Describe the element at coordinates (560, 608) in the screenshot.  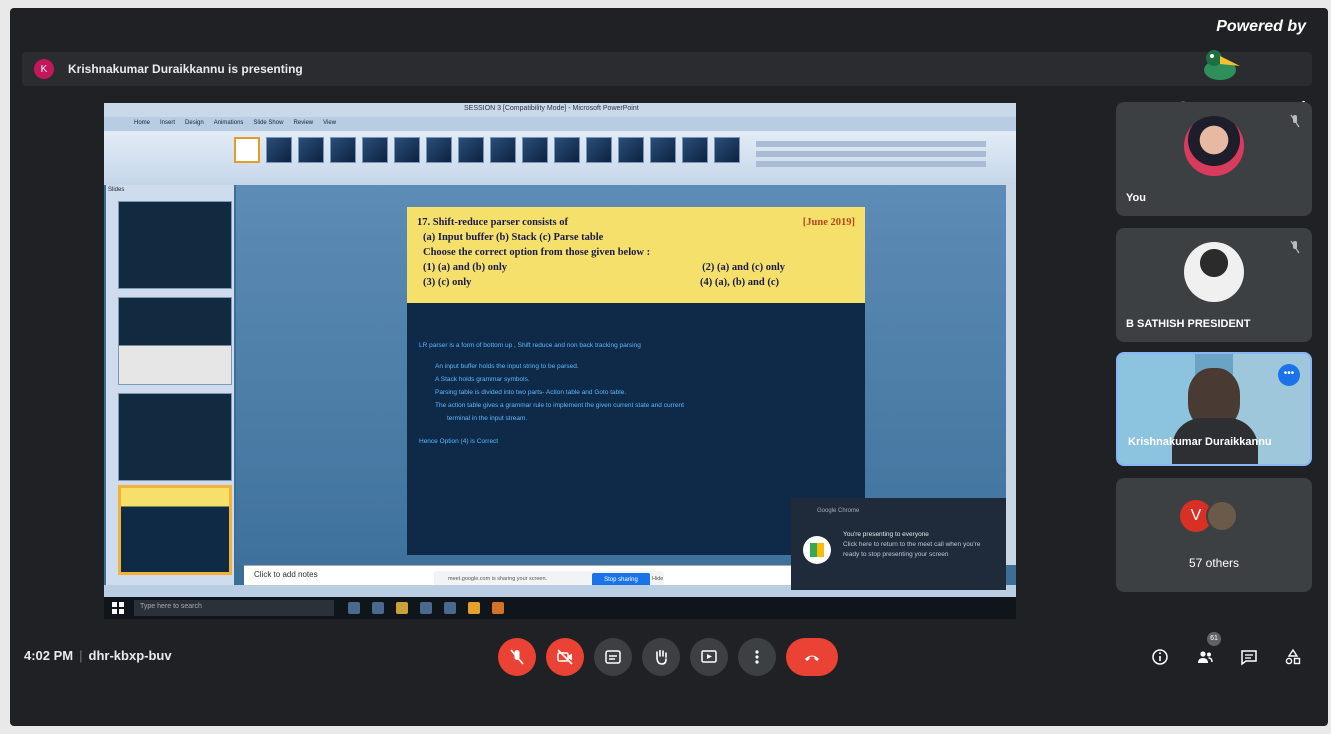
I see `windows-taskbar: Type here to search` at that location.